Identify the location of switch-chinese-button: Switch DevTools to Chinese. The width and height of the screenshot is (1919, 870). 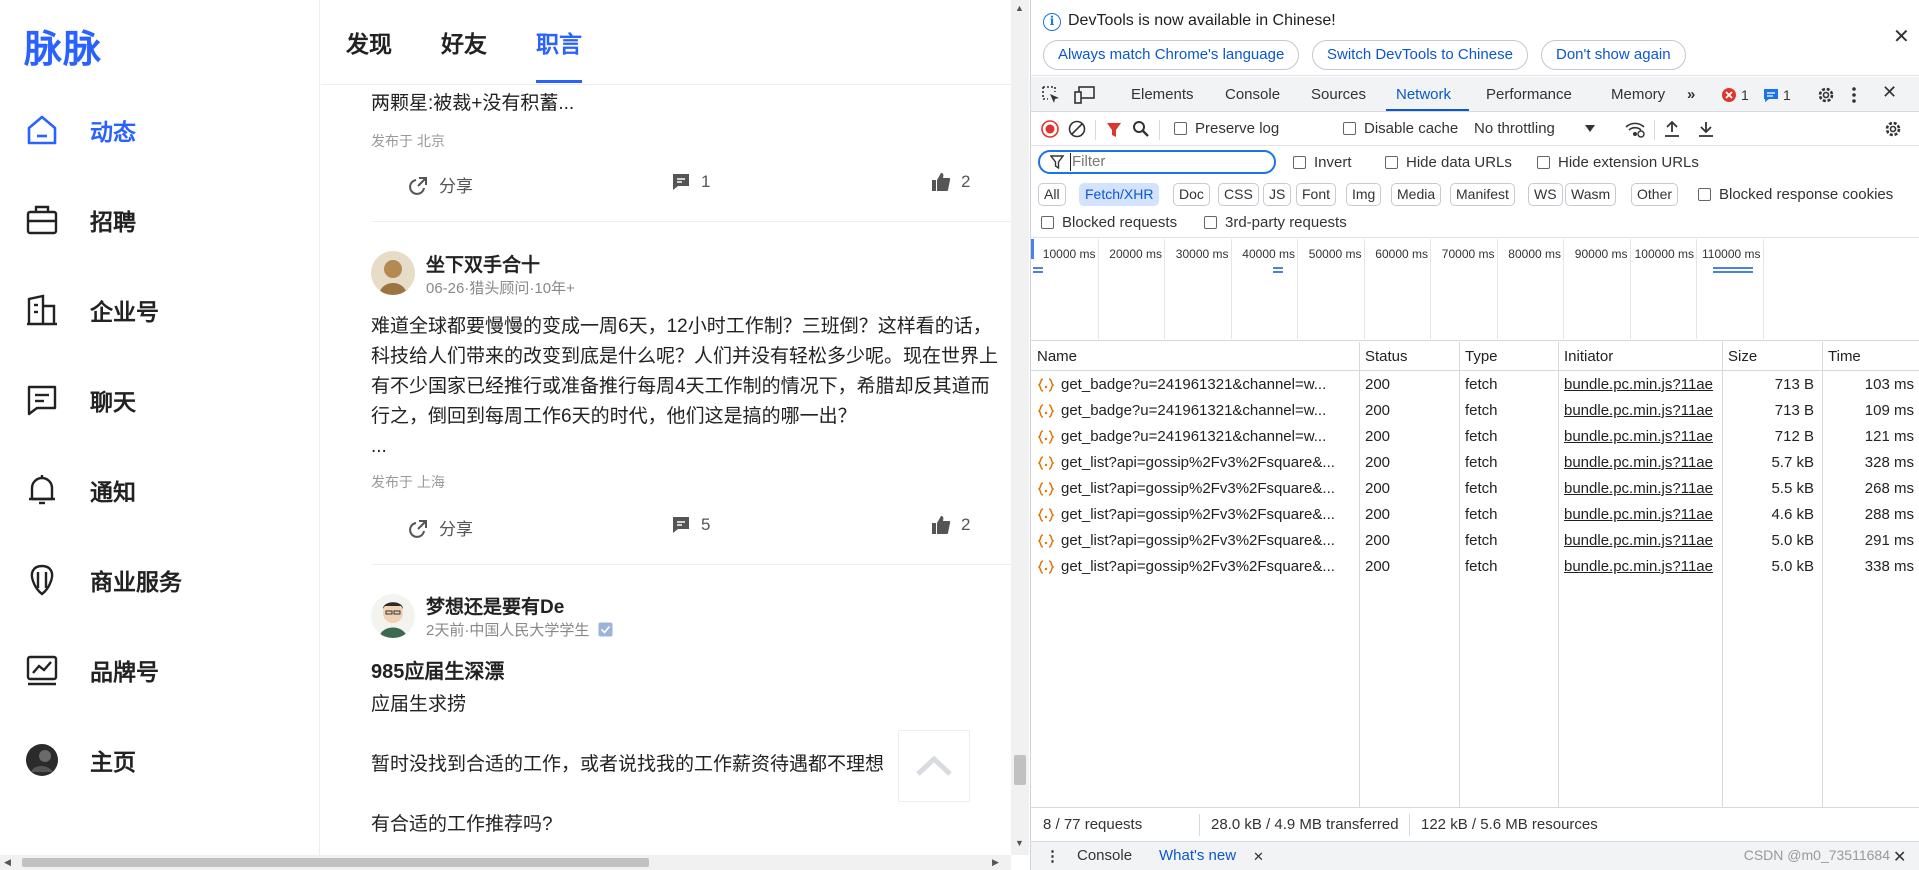
(1420, 55).